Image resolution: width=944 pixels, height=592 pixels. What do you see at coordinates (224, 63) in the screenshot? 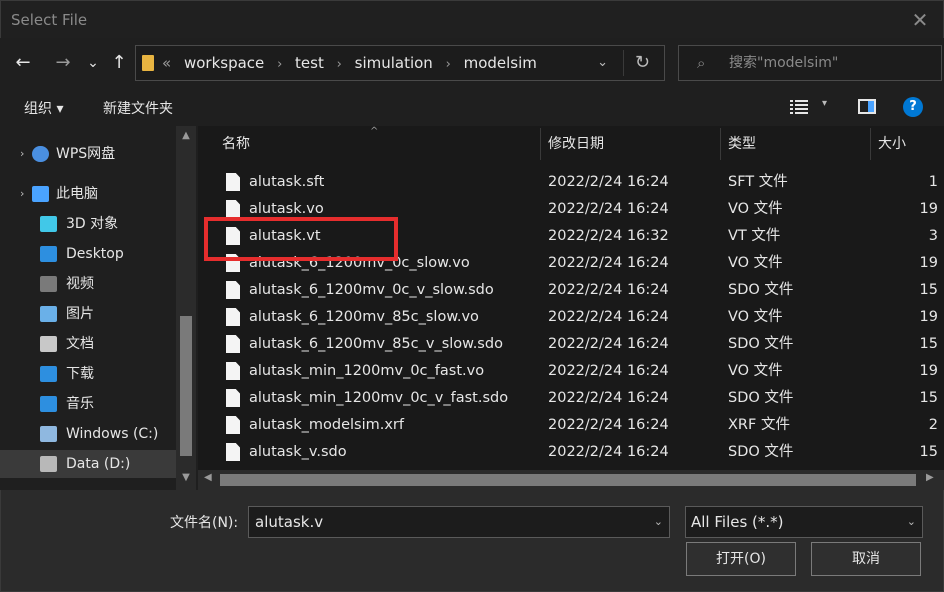
I see `breadcrumb-workspace: workspace` at bounding box center [224, 63].